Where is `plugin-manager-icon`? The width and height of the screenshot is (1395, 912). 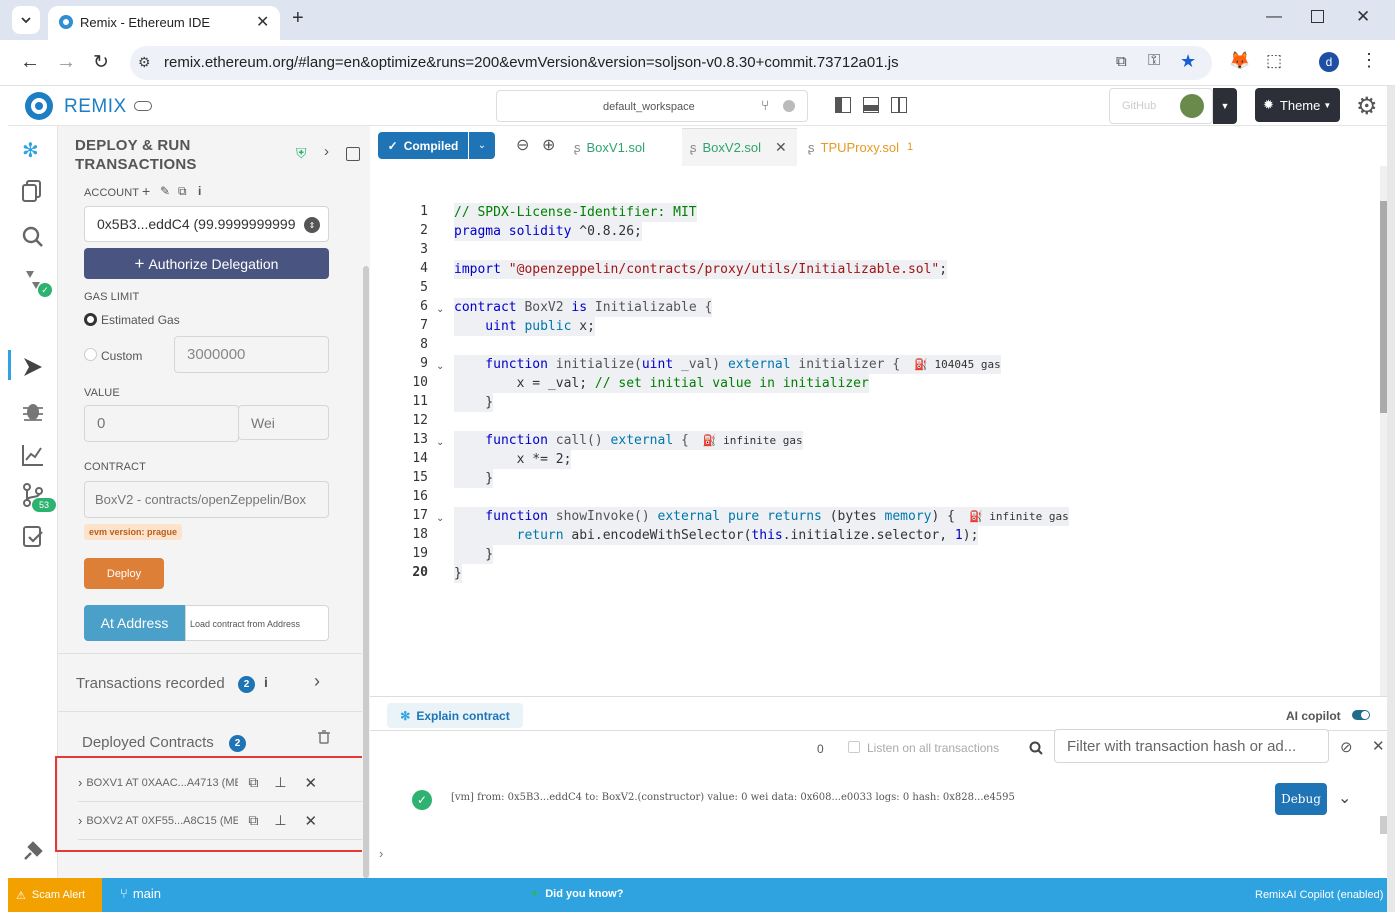 plugin-manager-icon is located at coordinates (33, 851).